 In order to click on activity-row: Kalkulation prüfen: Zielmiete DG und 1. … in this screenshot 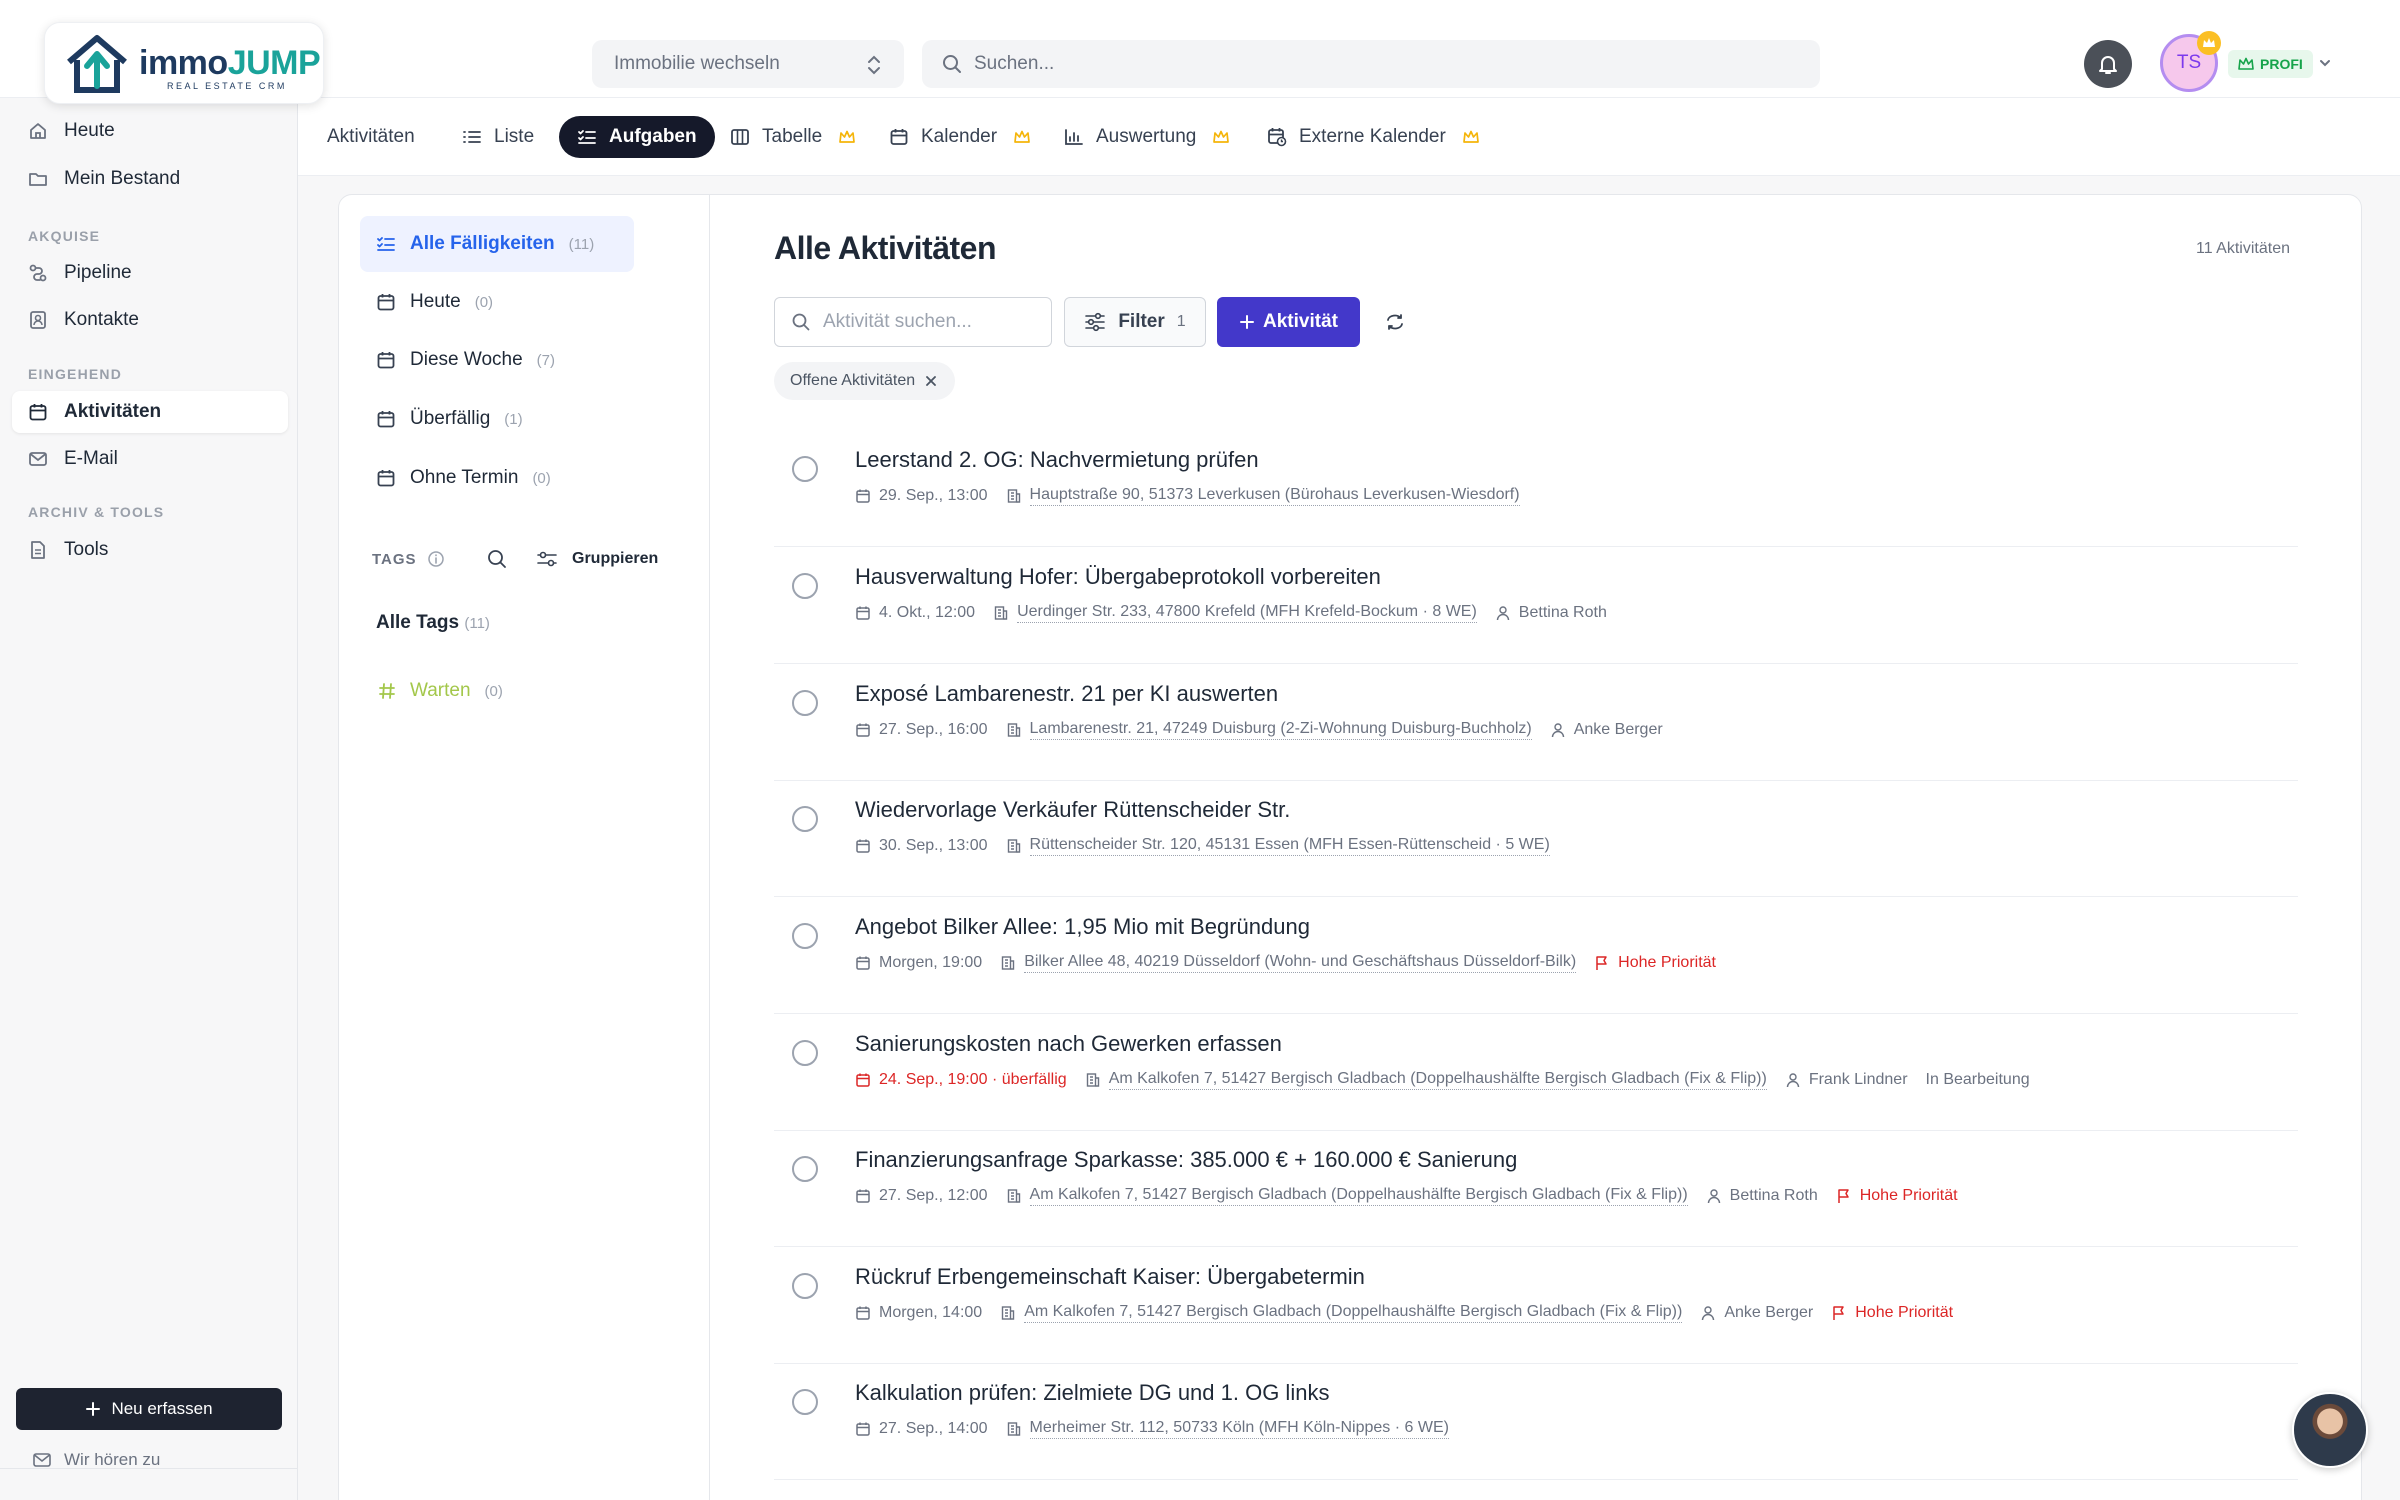, I will do `click(1536, 1421)`.